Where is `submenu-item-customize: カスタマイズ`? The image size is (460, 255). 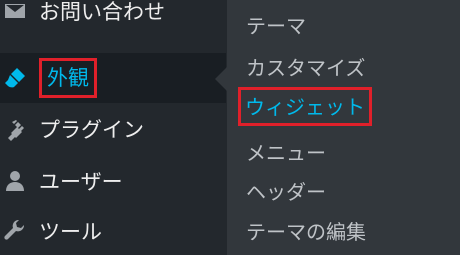 submenu-item-customize: カスタマイズ is located at coordinates (305, 66).